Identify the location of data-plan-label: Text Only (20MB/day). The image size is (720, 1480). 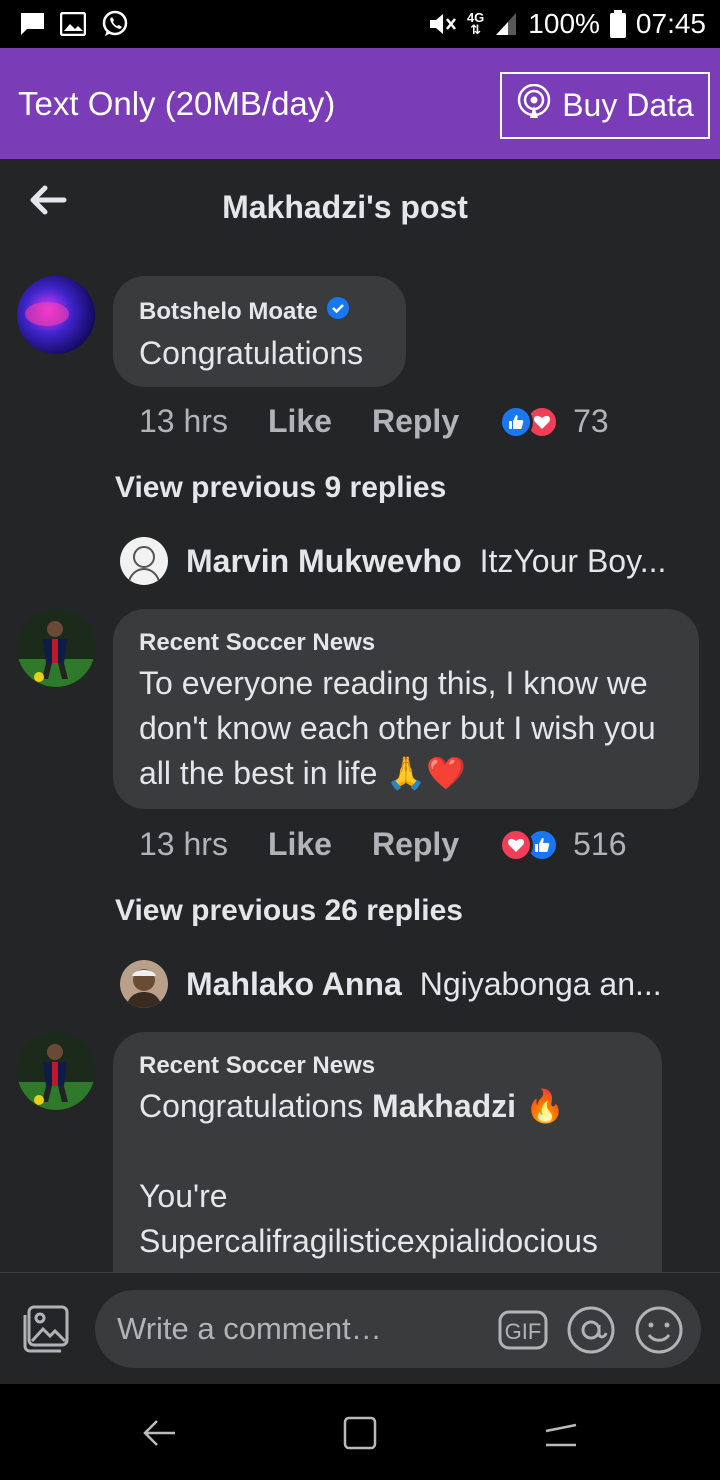
(177, 103).